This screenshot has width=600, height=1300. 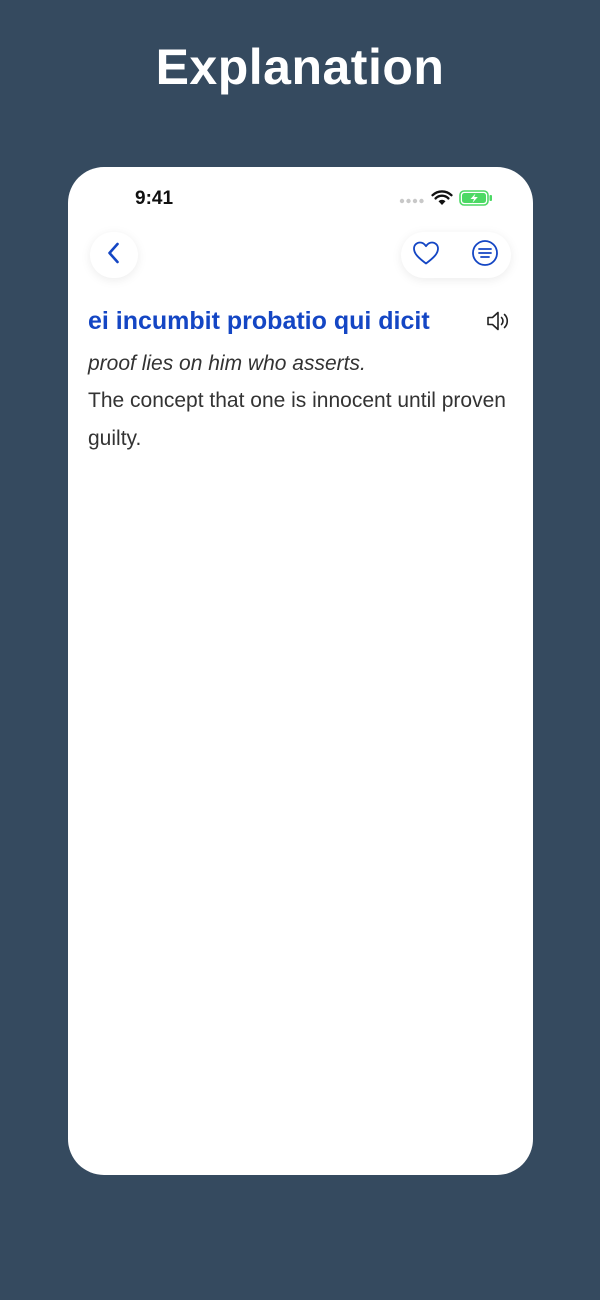 I want to click on list-circle-icon, so click(x=485, y=255).